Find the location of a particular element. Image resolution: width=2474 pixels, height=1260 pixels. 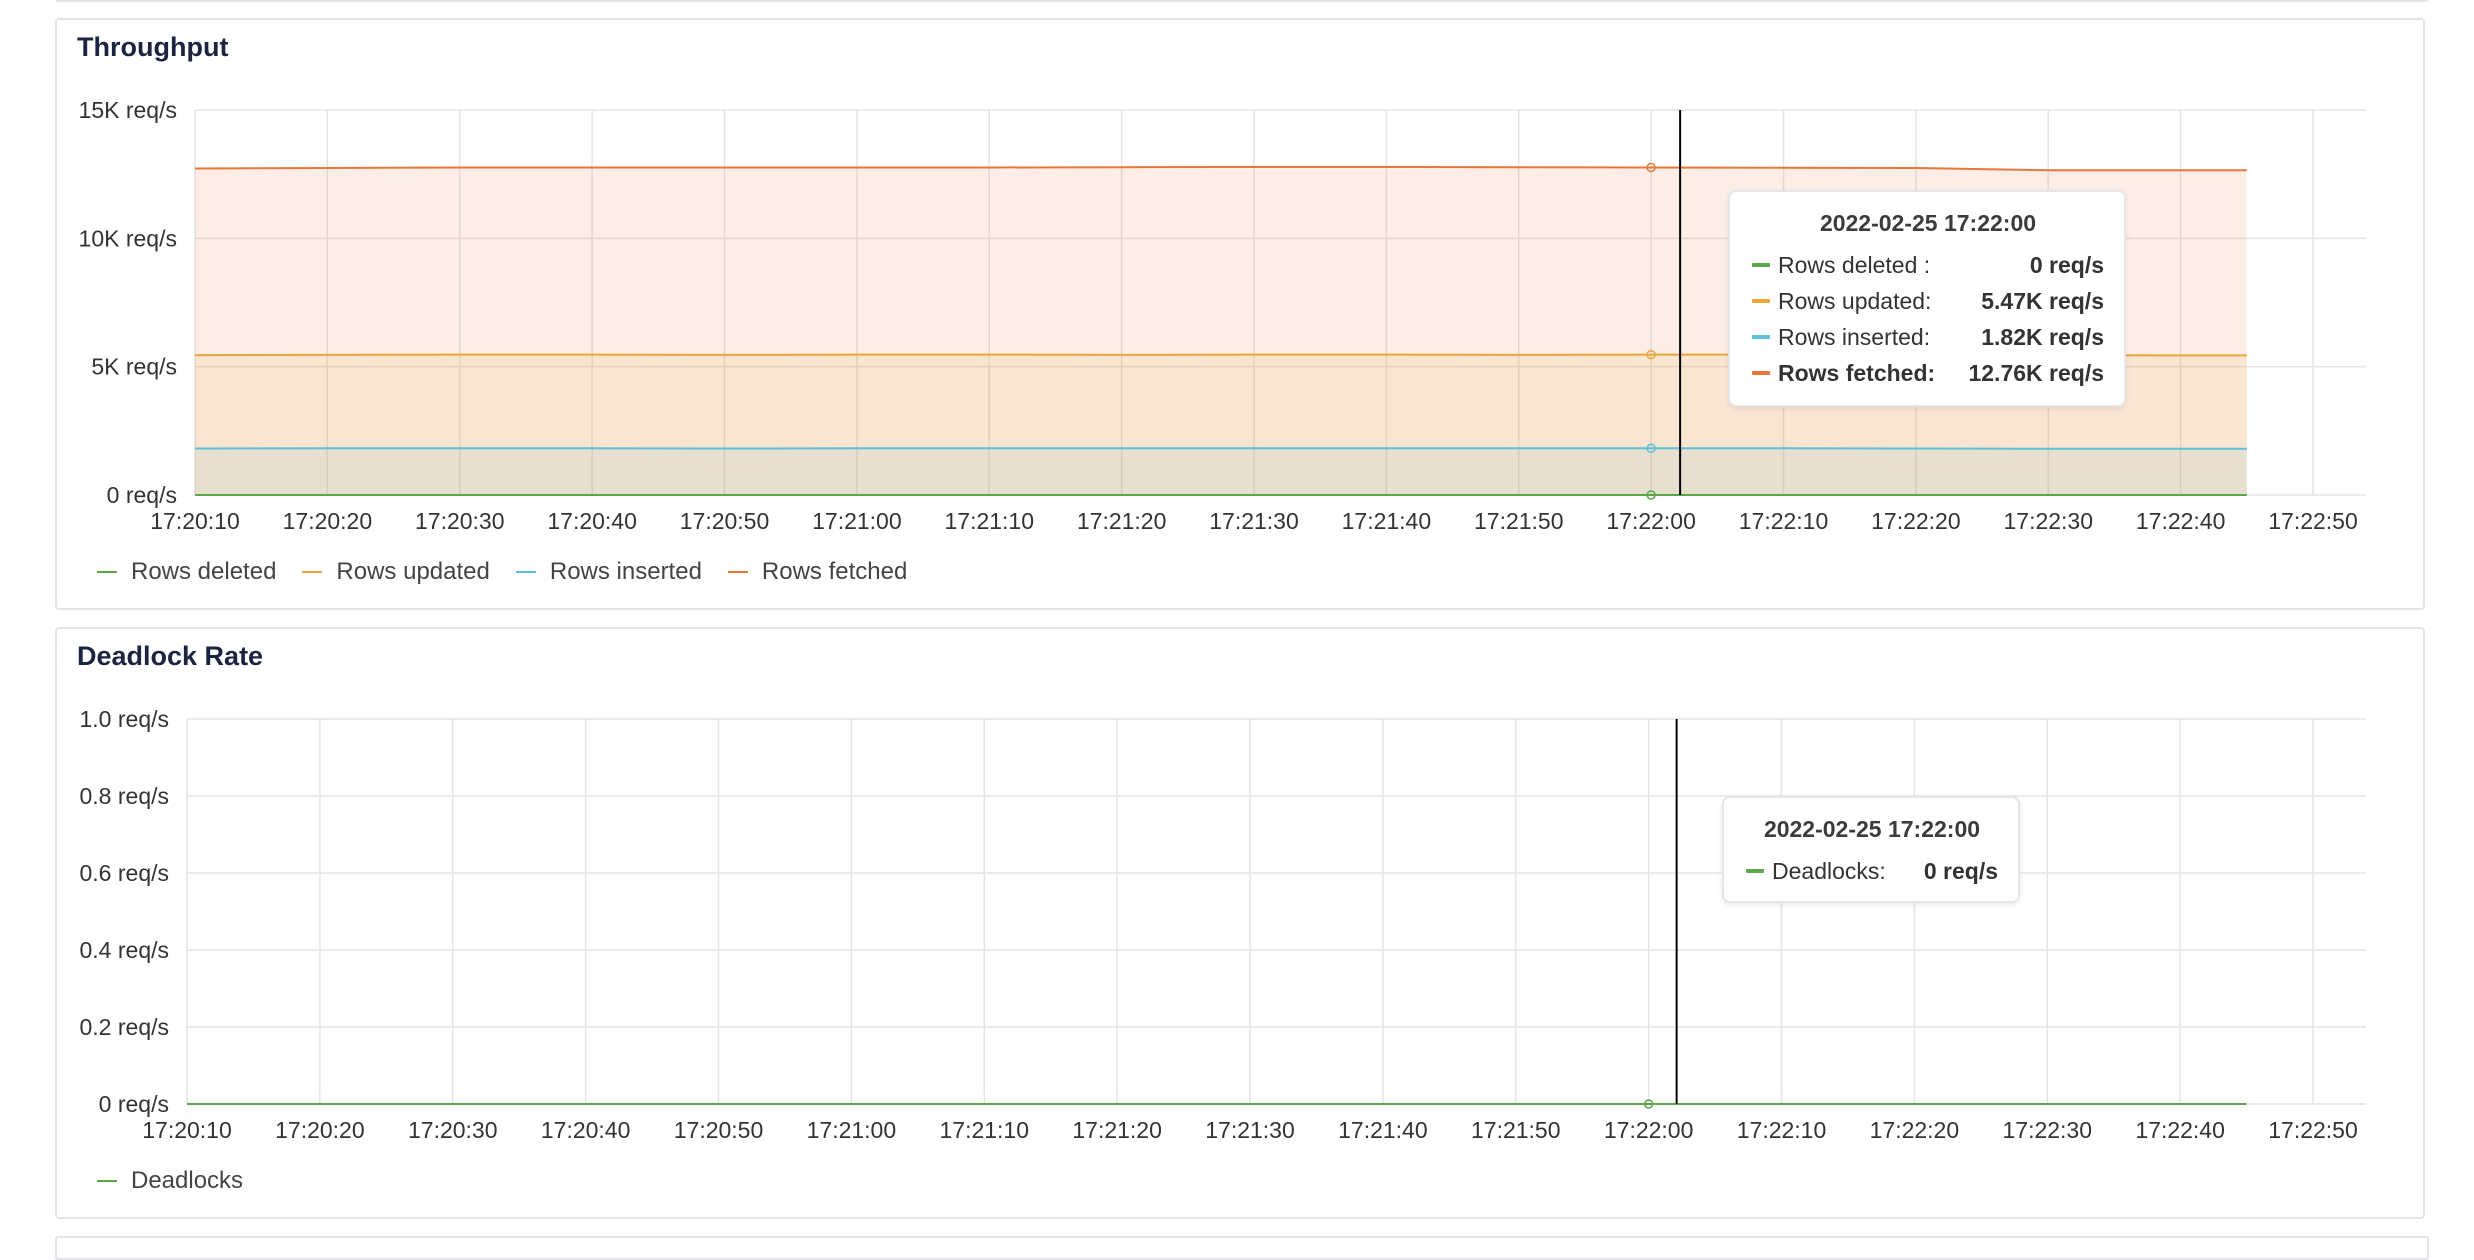

next-panel-edge is located at coordinates (1242, 1248).